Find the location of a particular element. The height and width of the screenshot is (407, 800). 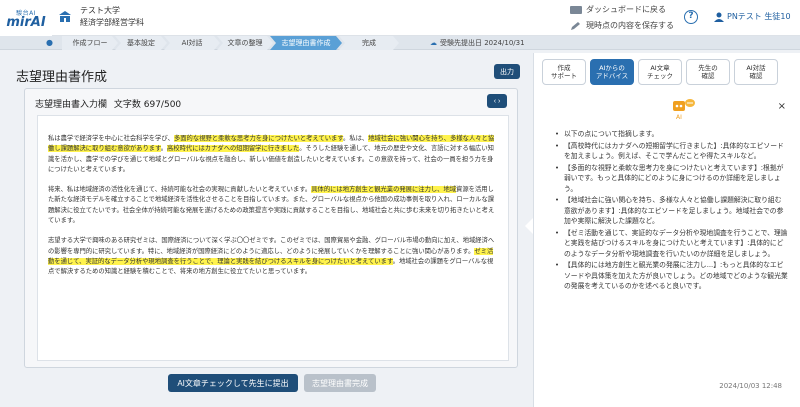

tab-ai-advice: AIからの アドバイス is located at coordinates (612, 72).